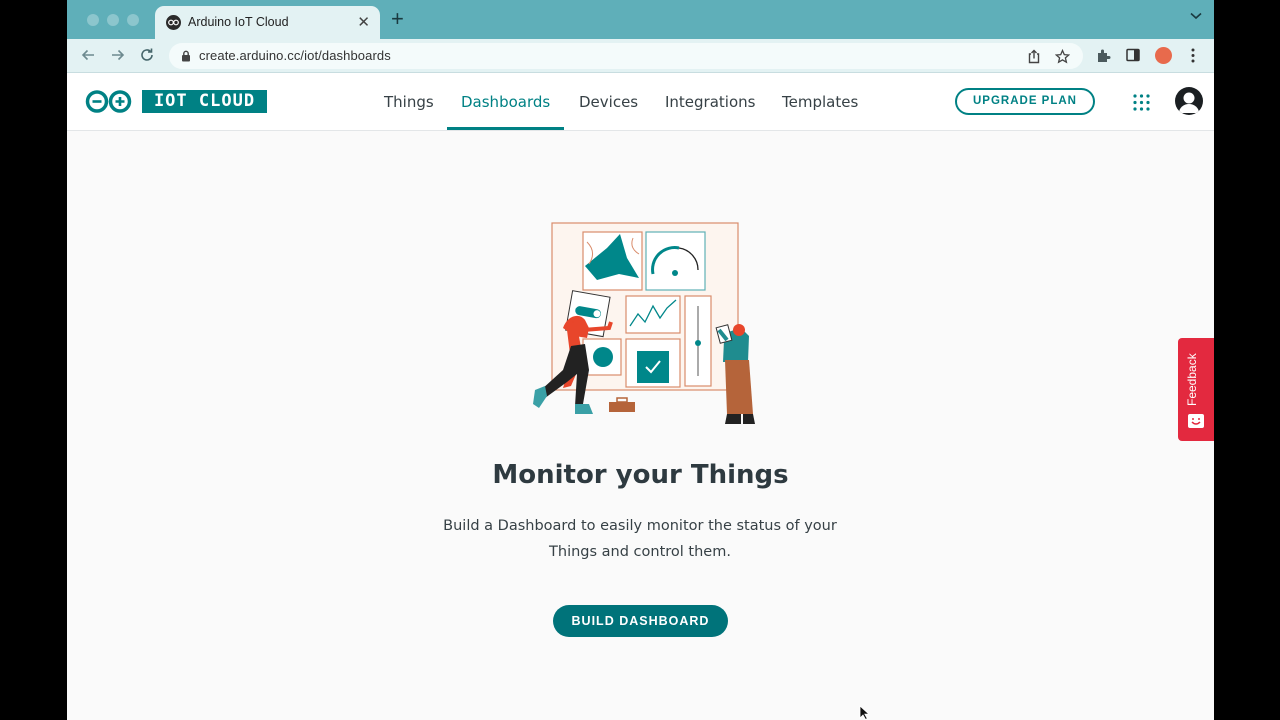  I want to click on close-tab-icon: ✕, so click(363, 22).